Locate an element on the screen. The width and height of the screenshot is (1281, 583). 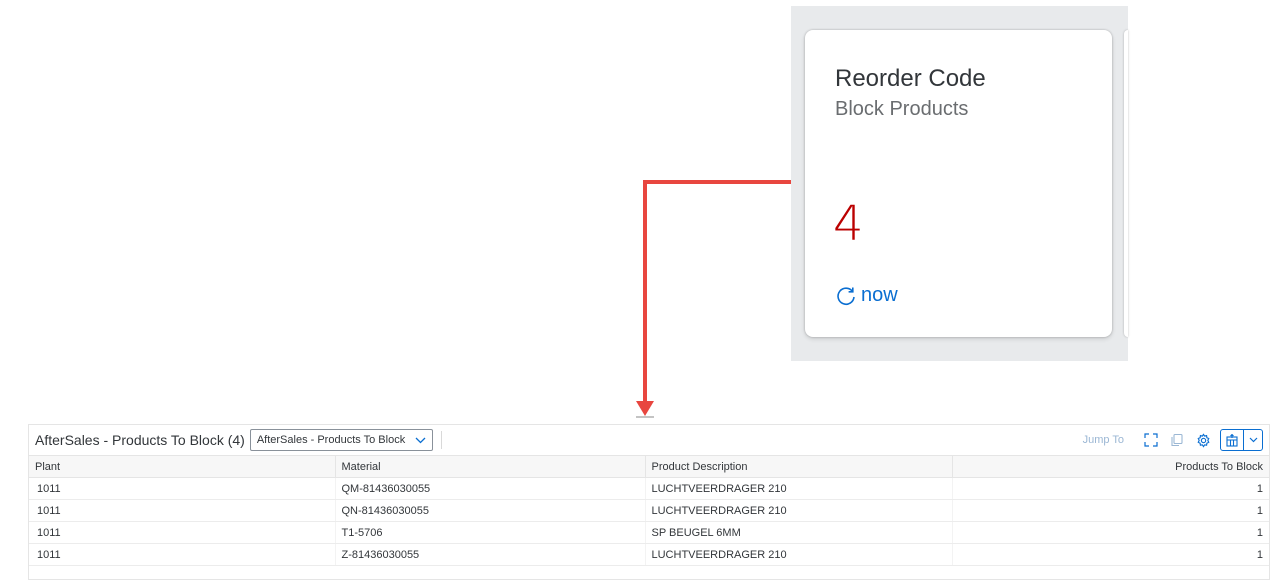
export-icon is located at coordinates (1232, 440).